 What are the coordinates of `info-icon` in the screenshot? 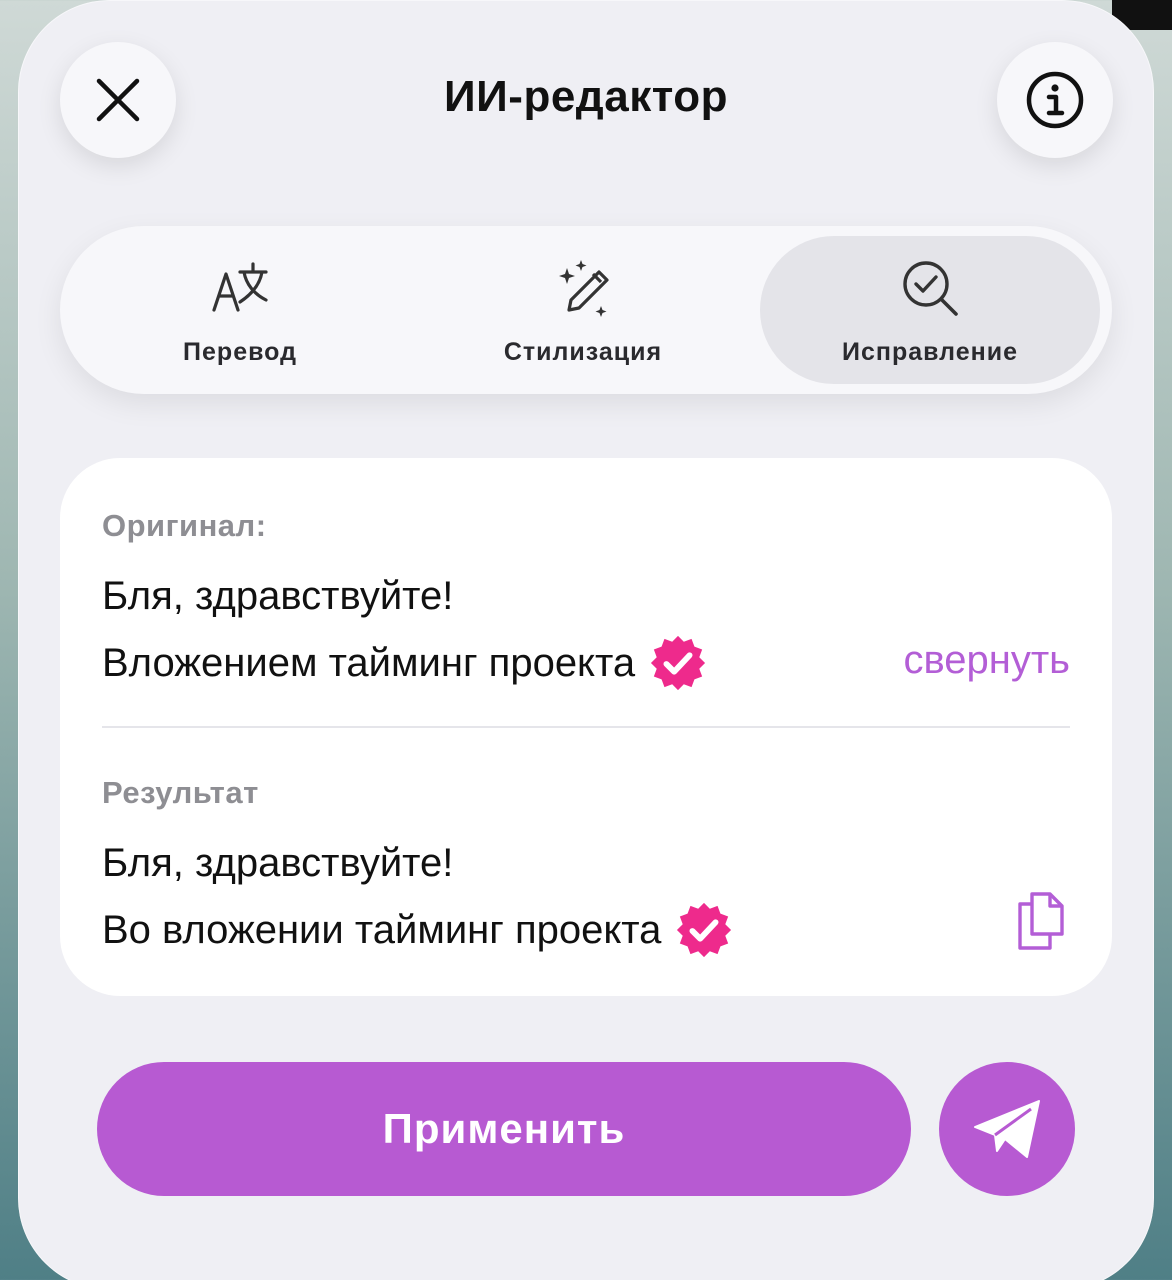 It's located at (1055, 100).